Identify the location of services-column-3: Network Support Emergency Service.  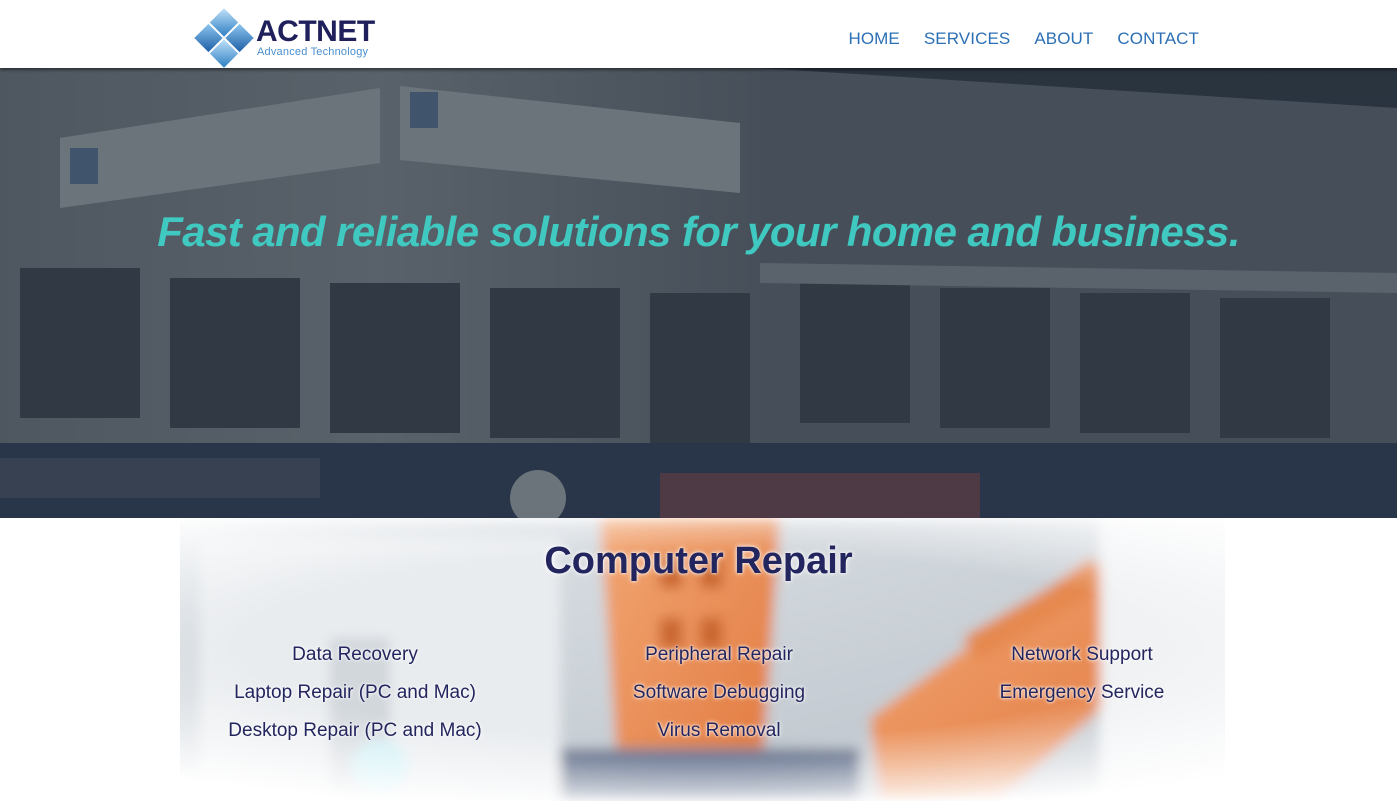
(1082, 674).